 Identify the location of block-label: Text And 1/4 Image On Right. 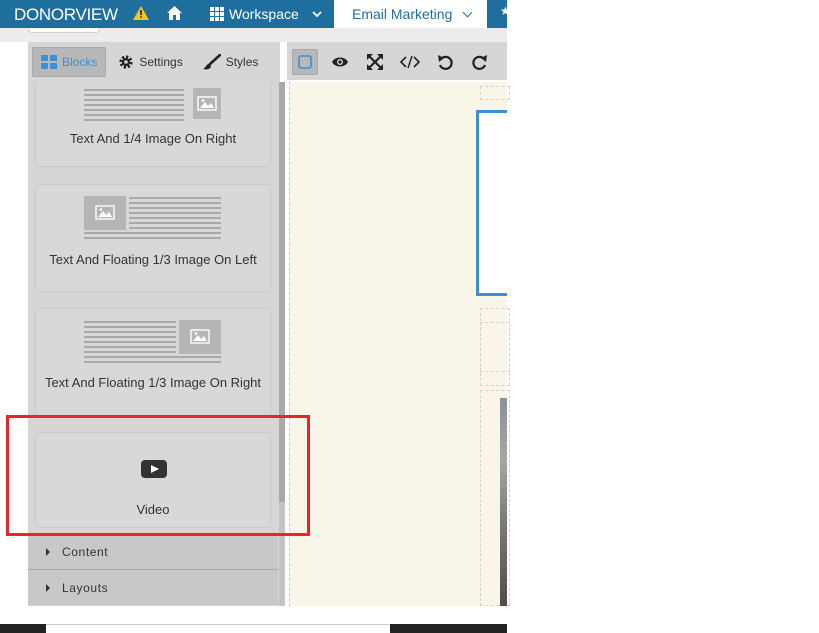
(153, 138).